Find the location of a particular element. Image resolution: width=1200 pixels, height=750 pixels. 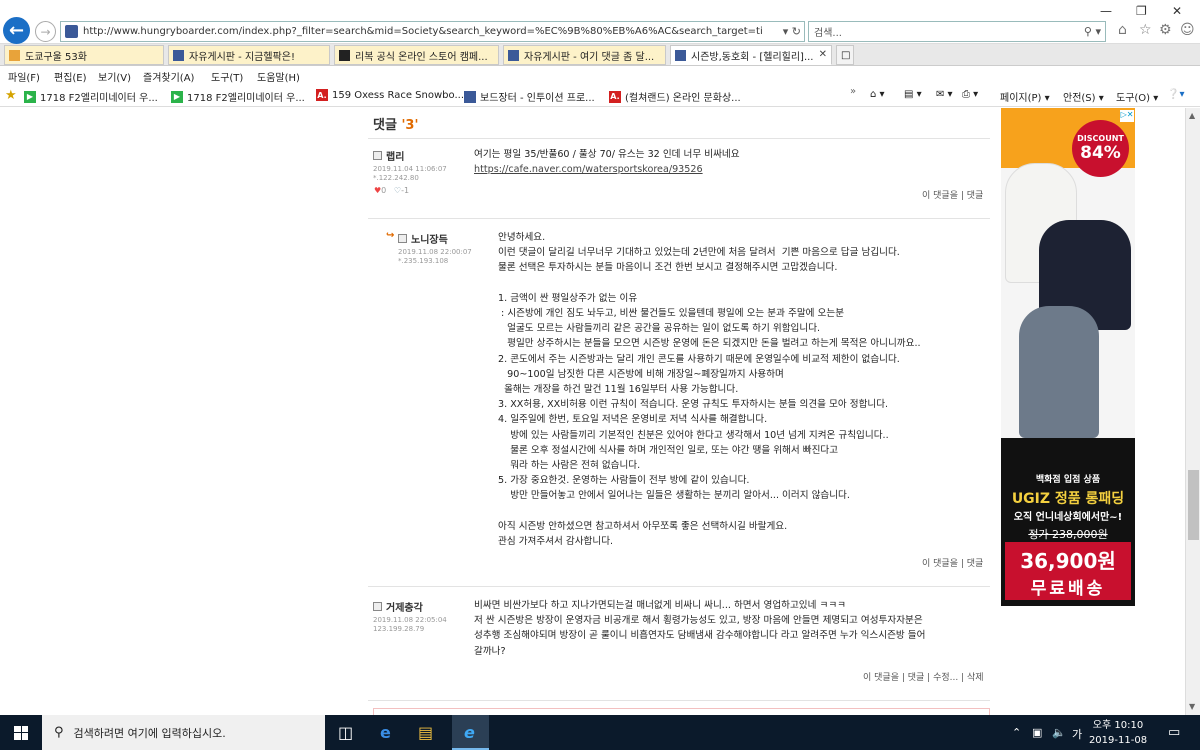

comment-actions: 이 댓글을 | 댓글 | 수정... | 삭제 is located at coordinates (923, 678).